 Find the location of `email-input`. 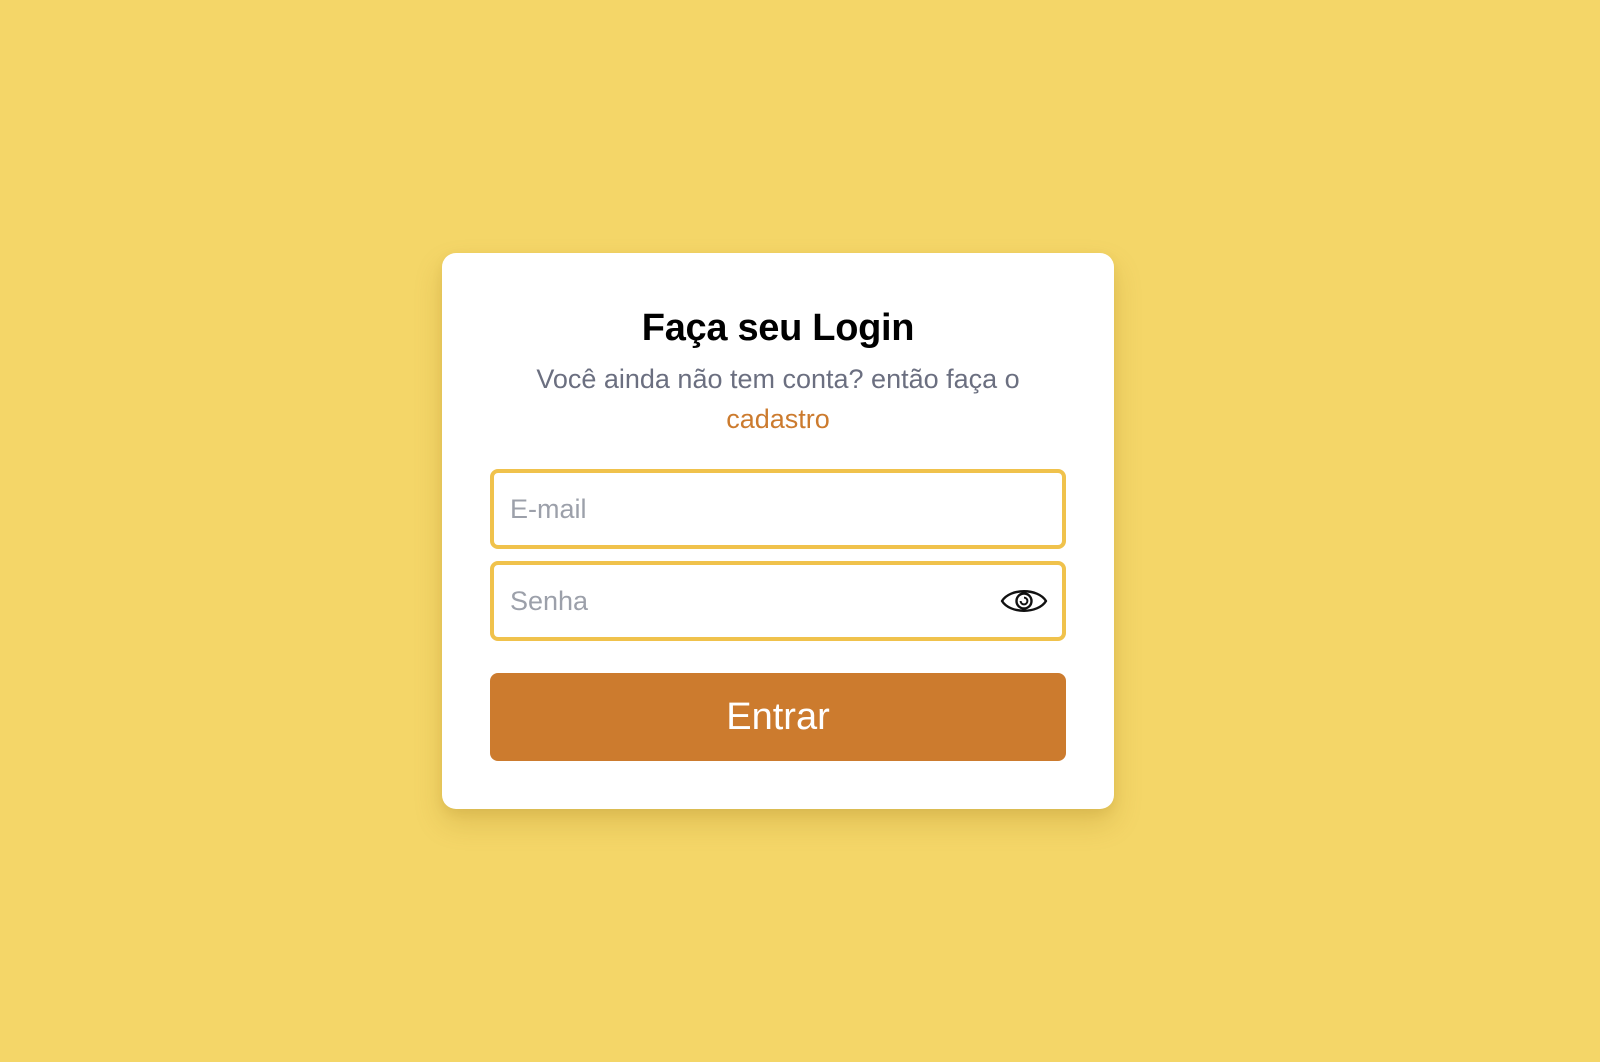

email-input is located at coordinates (778, 509).